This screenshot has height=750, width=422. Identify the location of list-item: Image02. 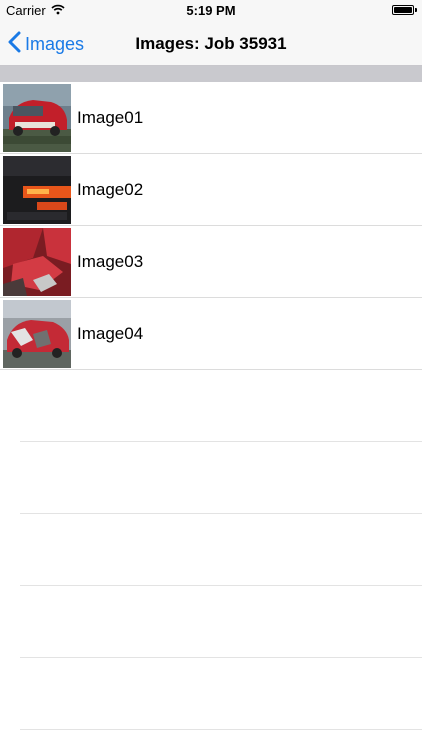
(211, 190).